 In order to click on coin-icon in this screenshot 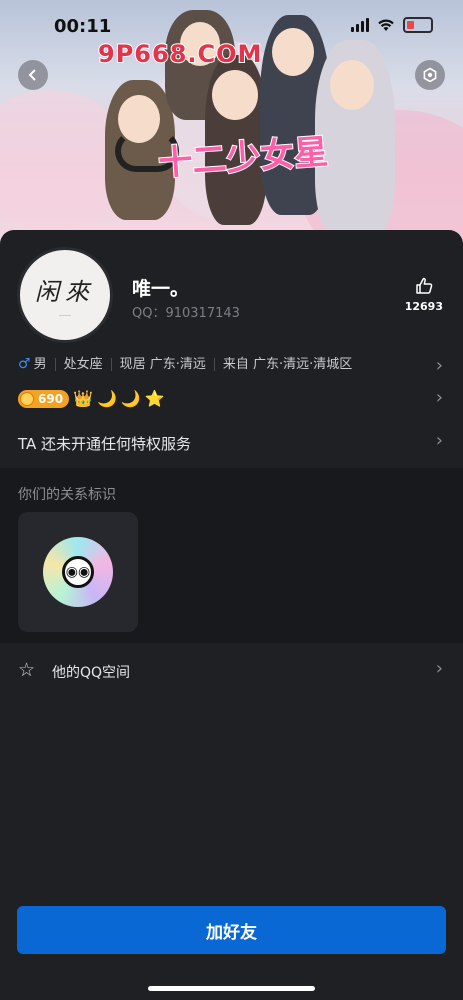, I will do `click(27, 399)`.